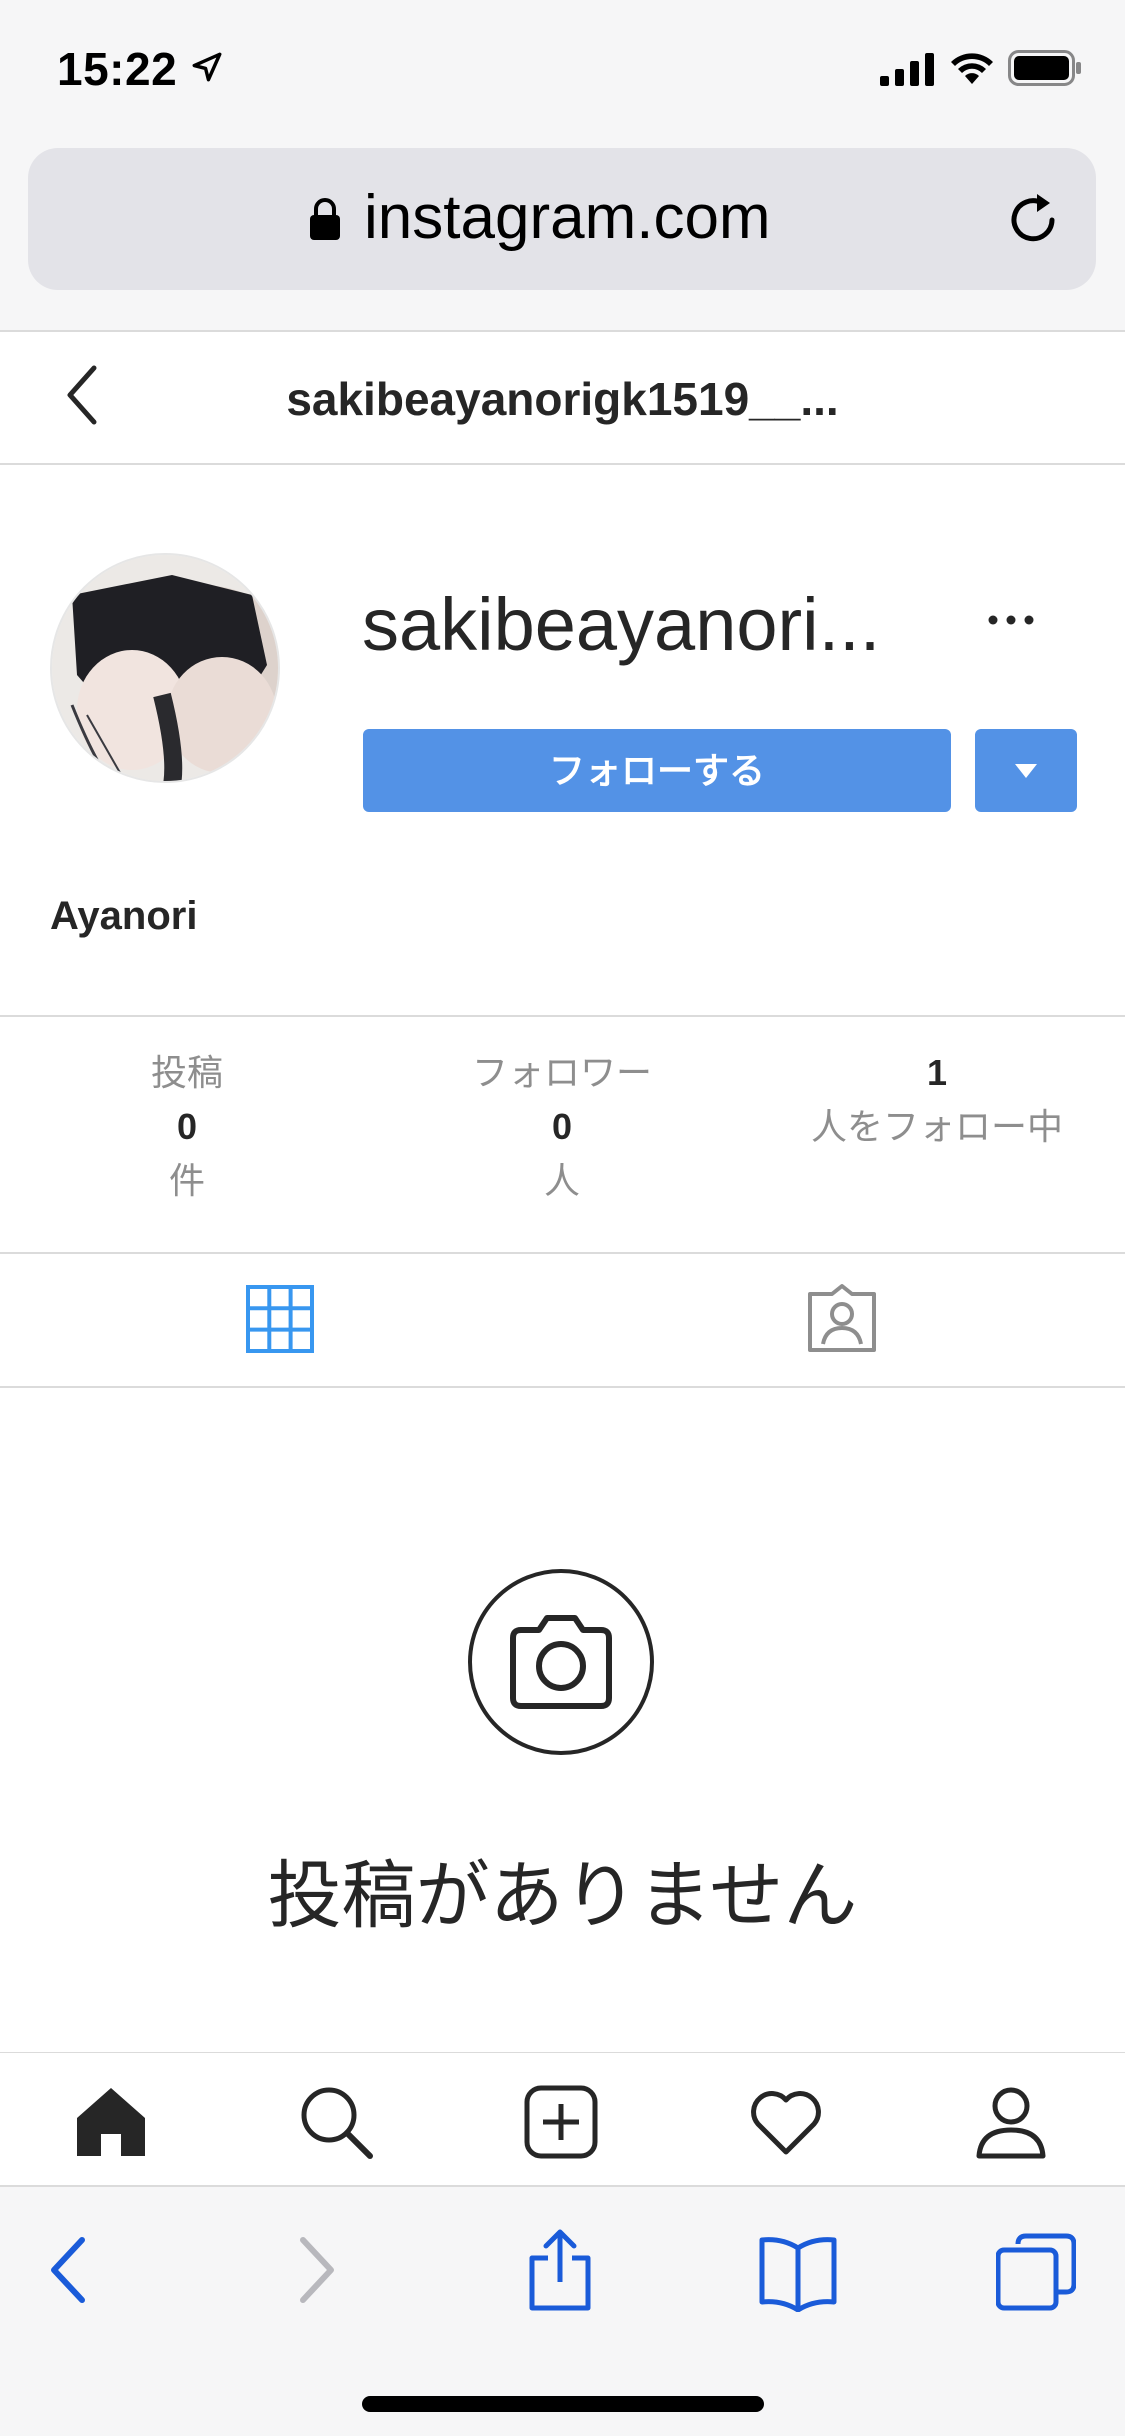 This screenshot has width=1125, height=2436. What do you see at coordinates (1036, 2270) in the screenshot?
I see `tabs-icon` at bounding box center [1036, 2270].